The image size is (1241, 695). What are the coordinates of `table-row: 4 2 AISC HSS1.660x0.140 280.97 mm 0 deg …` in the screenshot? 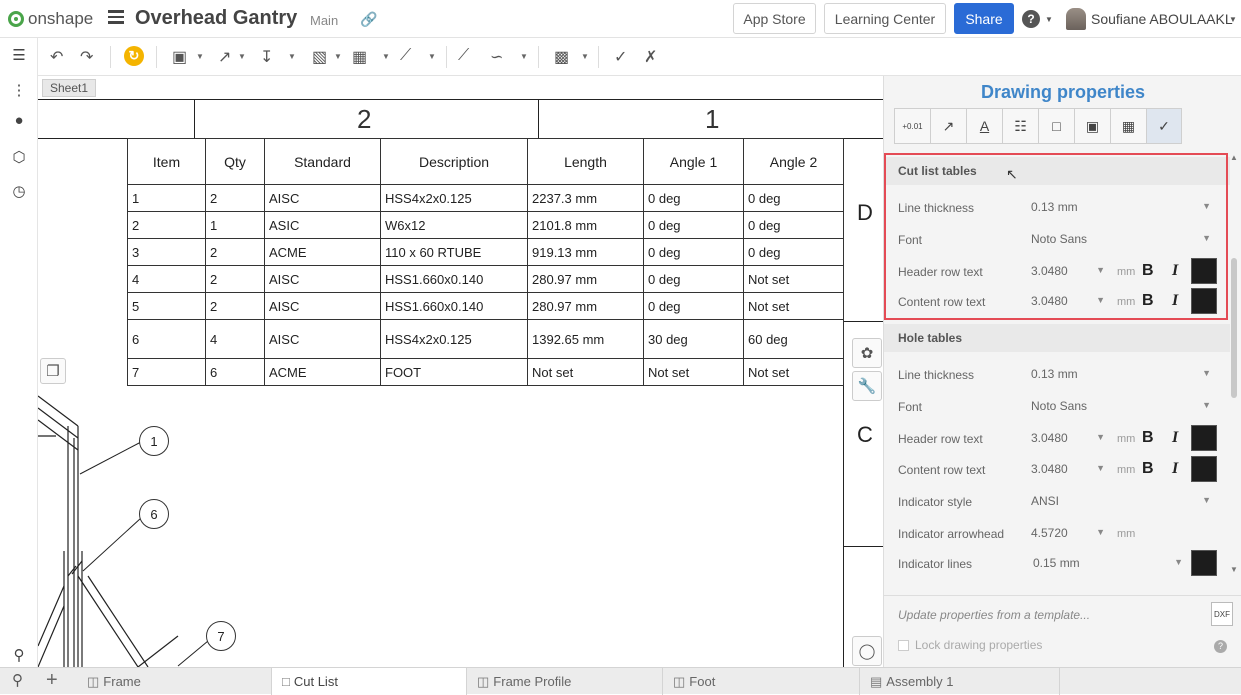 It's located at (485, 279).